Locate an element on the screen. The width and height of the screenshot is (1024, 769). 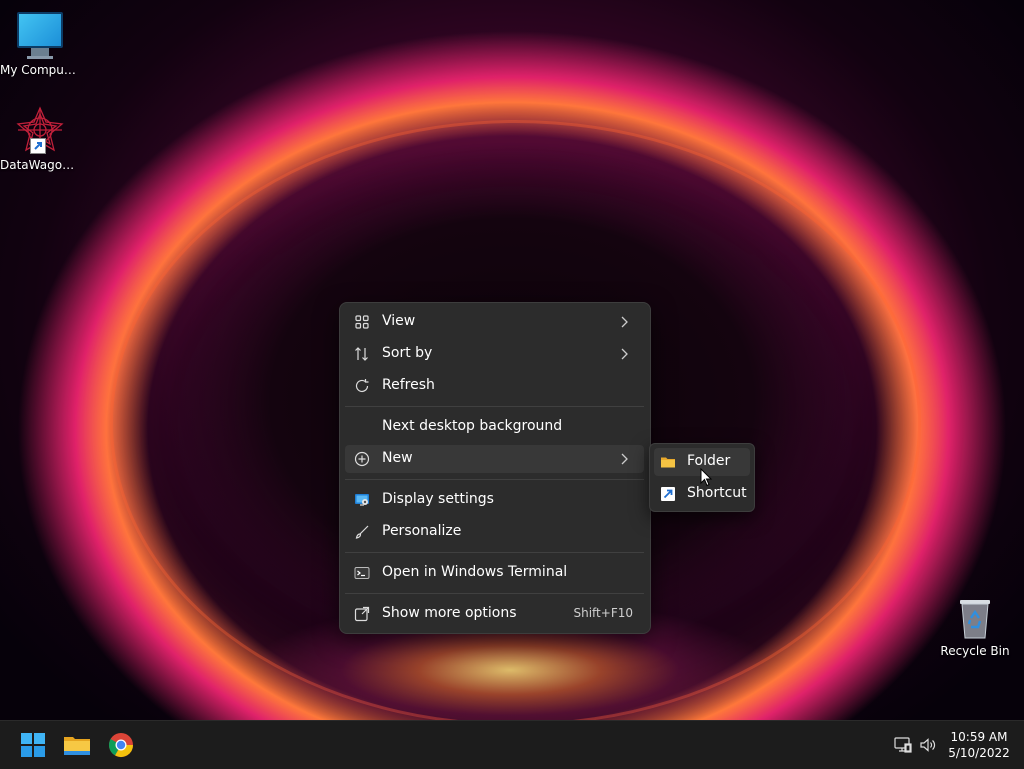
display-settings-icon is located at coordinates (362, 500).